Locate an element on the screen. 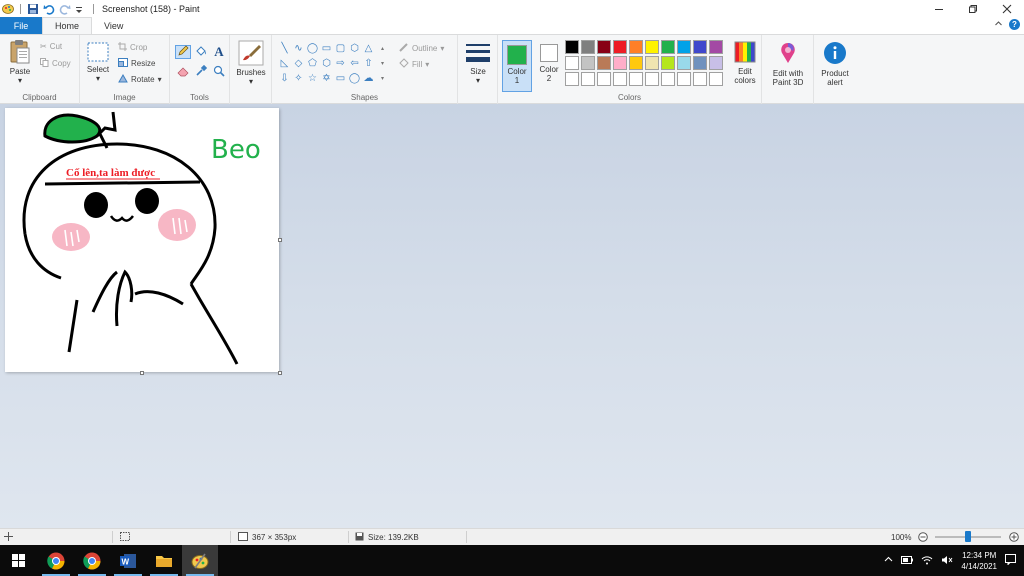  close-button is located at coordinates (1007, 8).